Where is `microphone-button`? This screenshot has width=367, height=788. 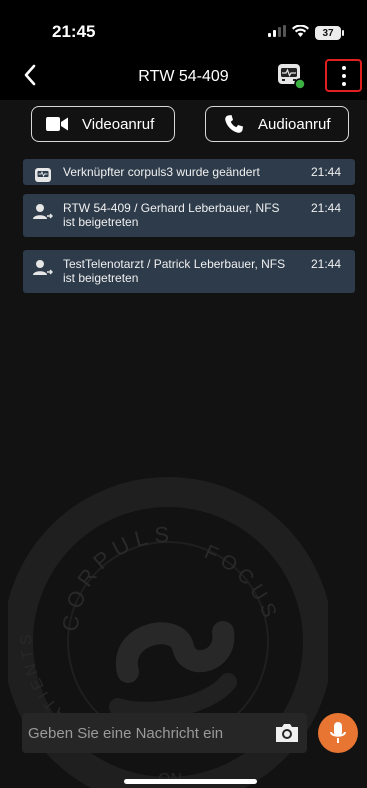 microphone-button is located at coordinates (338, 733).